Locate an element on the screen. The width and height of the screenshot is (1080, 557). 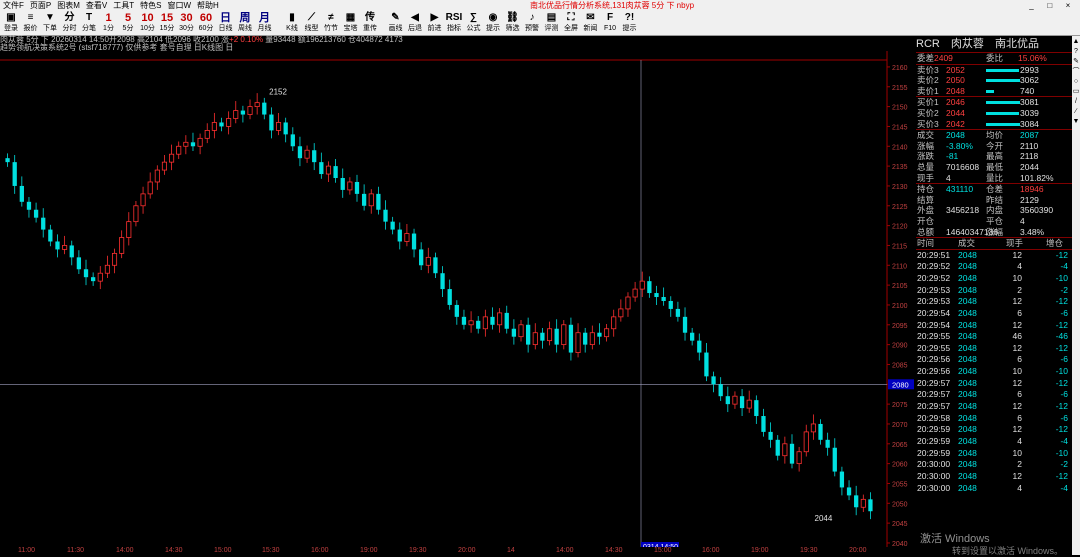
minimize-button: _ is located at coordinates (1032, 5).